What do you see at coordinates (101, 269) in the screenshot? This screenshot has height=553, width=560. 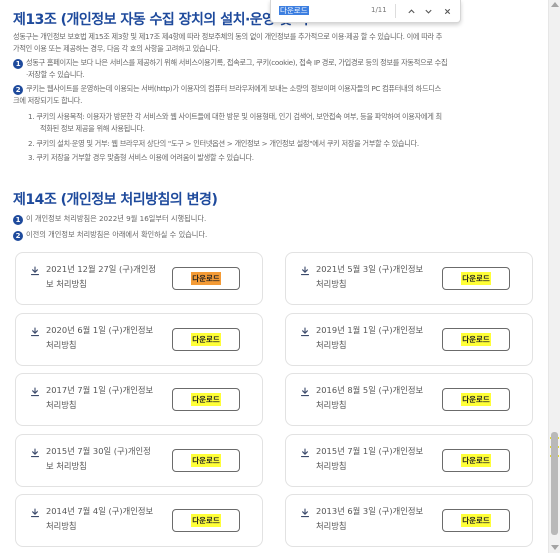 I see `card-label-line1: 2021년 12월 27일 (구)개인정` at bounding box center [101, 269].